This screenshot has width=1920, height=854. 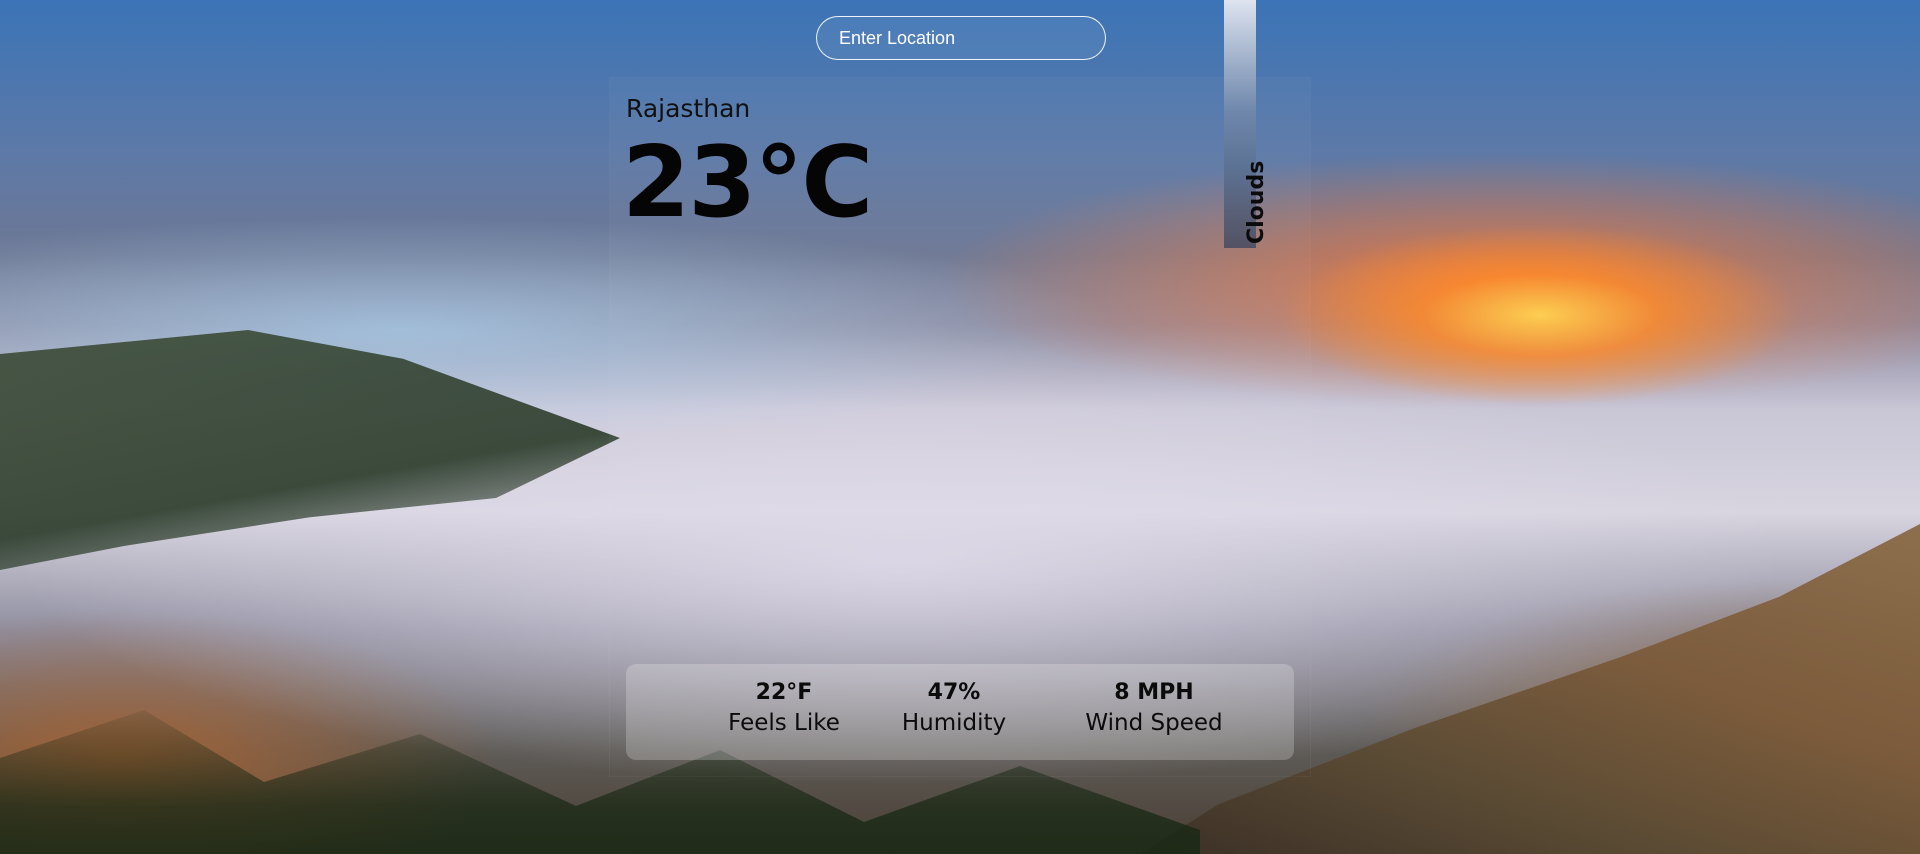 What do you see at coordinates (954, 723) in the screenshot?
I see `humidity-label: Humidity` at bounding box center [954, 723].